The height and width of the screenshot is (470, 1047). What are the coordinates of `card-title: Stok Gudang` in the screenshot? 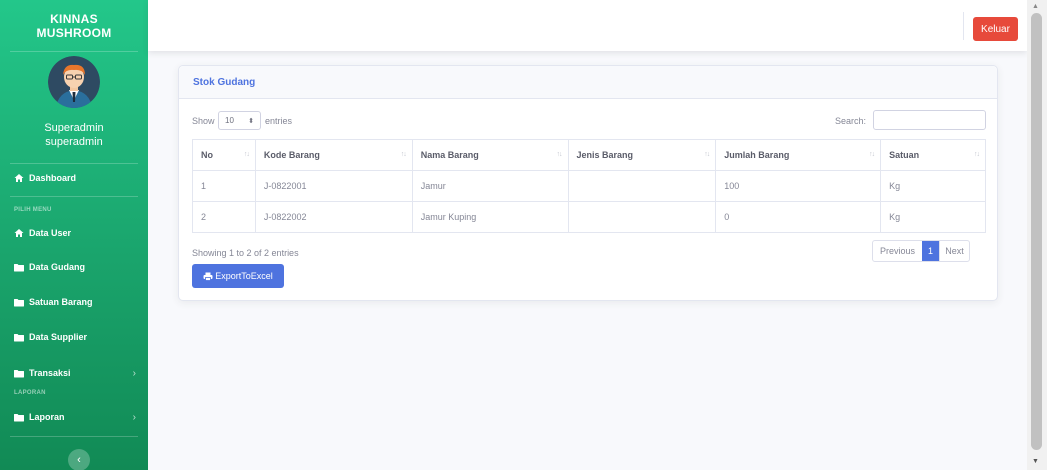 It's located at (588, 82).